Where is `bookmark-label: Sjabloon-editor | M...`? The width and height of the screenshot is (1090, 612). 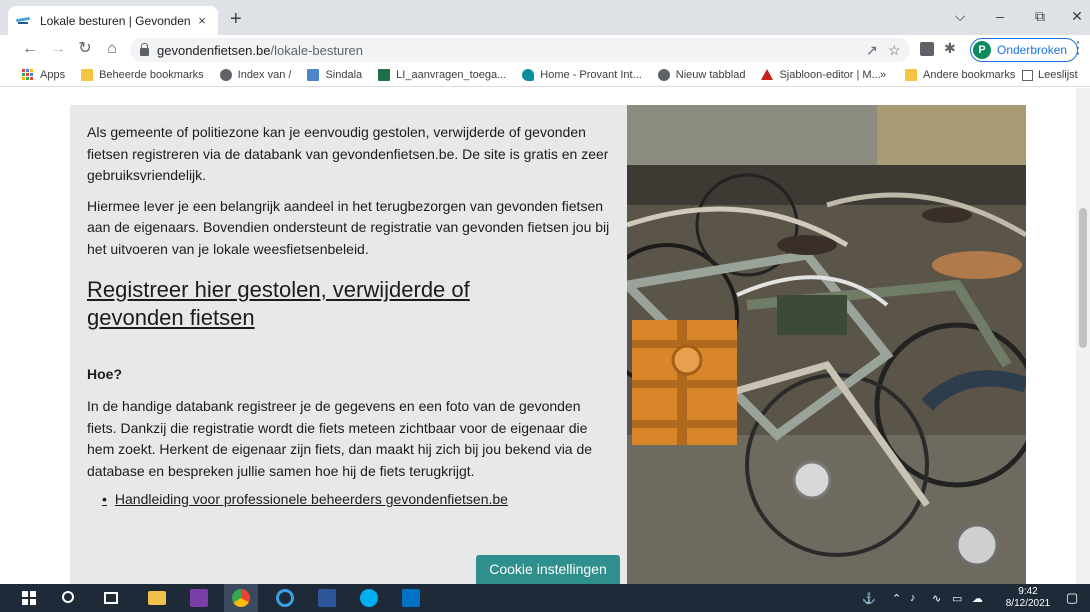 bookmark-label: Sjabloon-editor | M... is located at coordinates (830, 74).